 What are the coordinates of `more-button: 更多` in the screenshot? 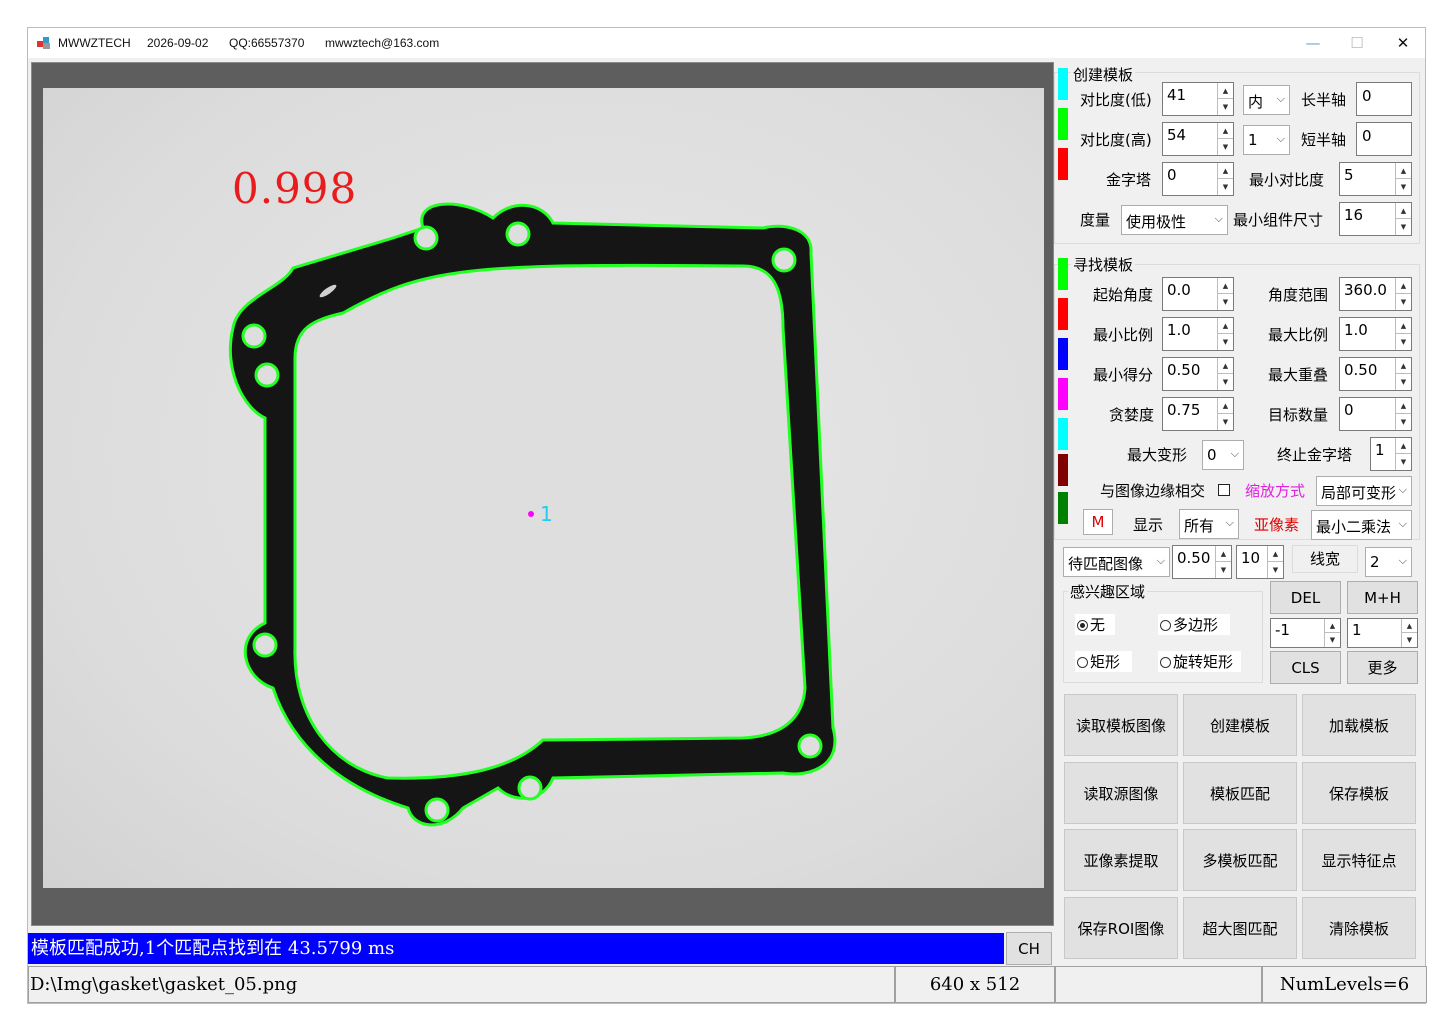 It's located at (1382, 667).